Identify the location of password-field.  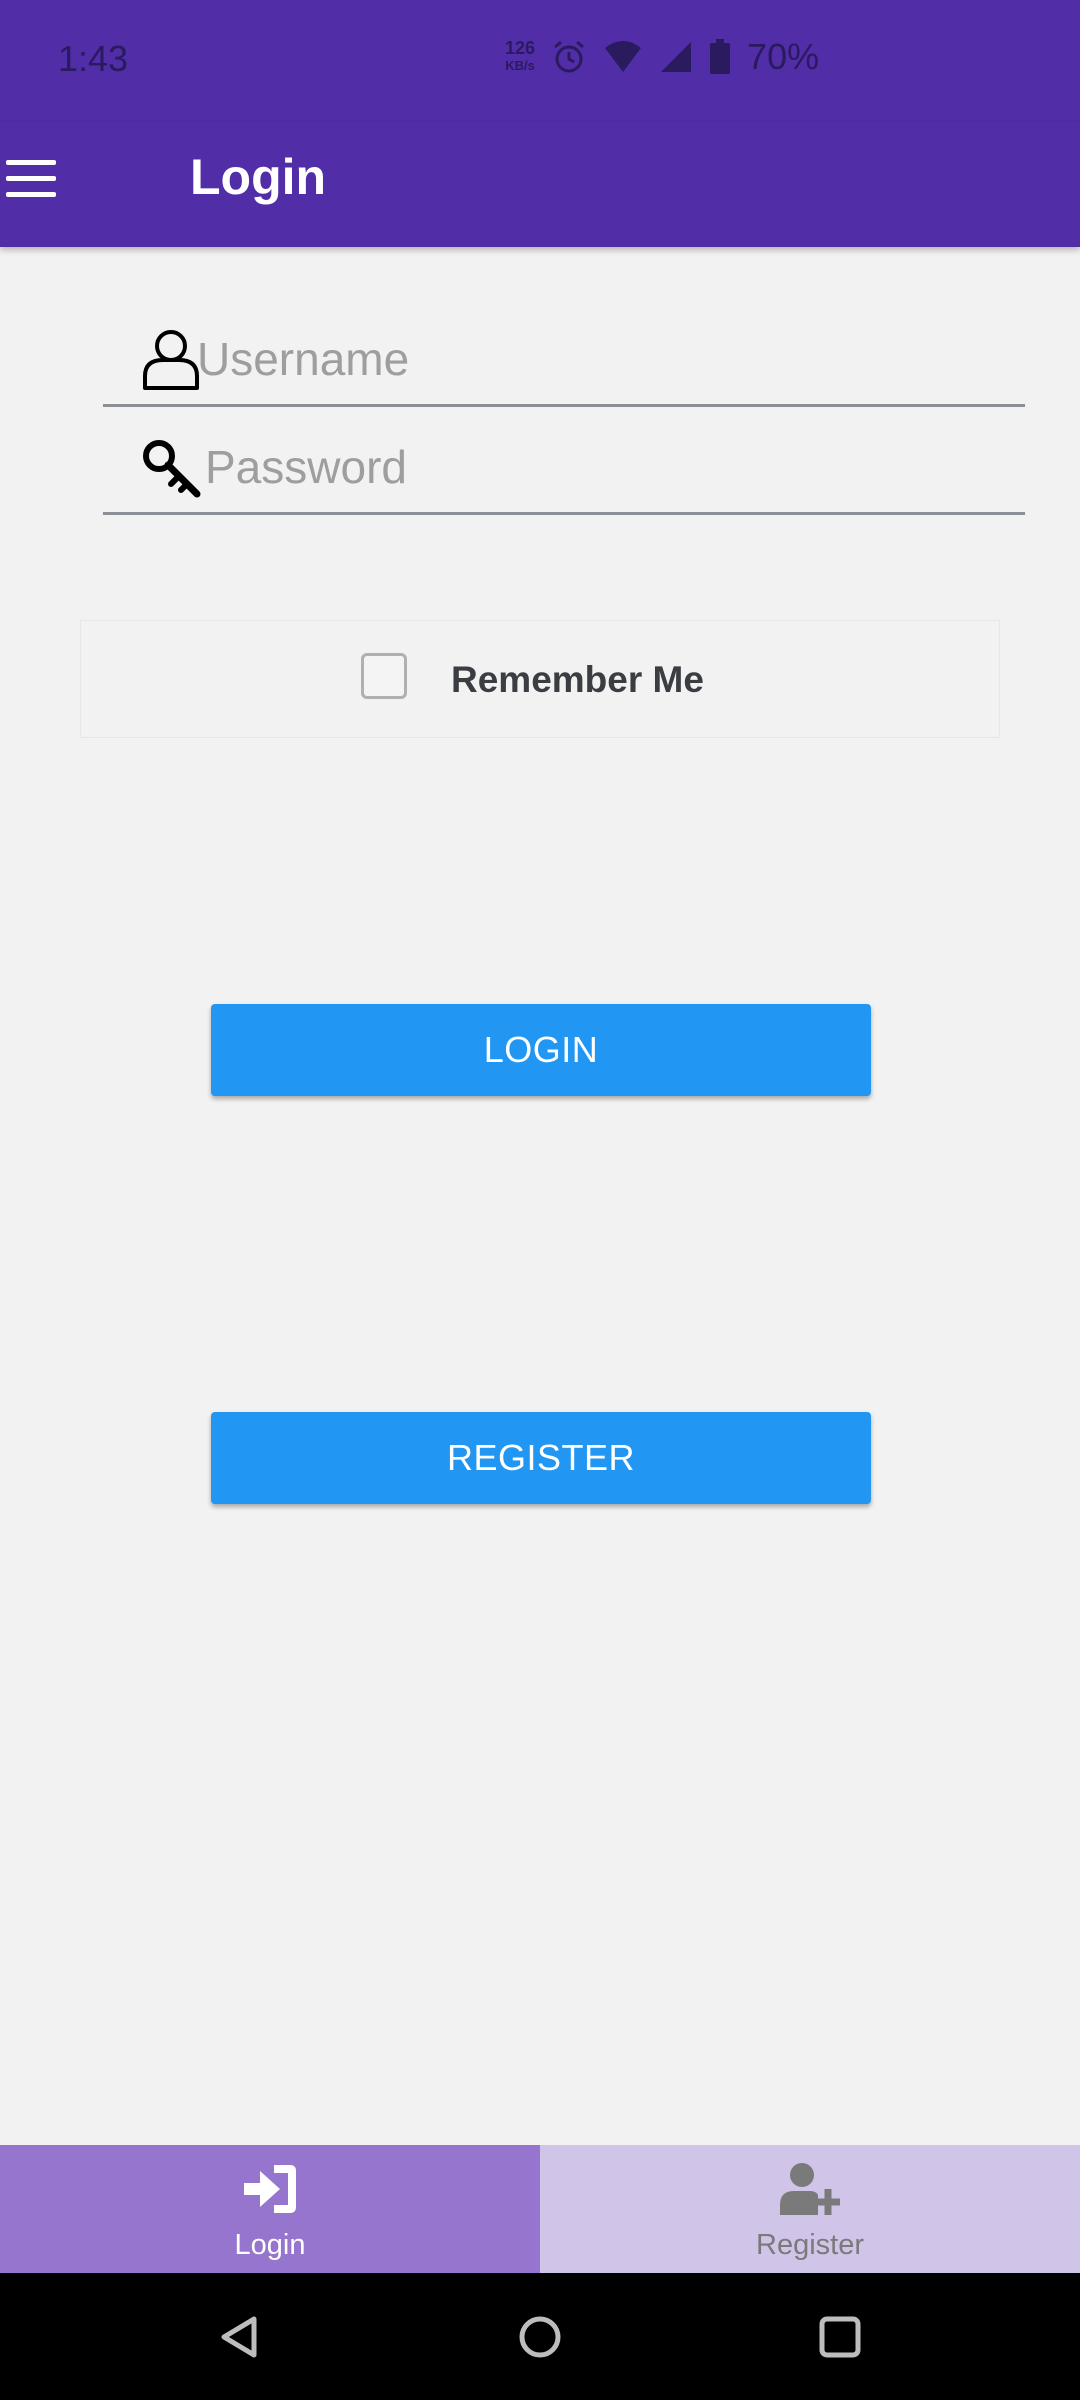
(564, 467).